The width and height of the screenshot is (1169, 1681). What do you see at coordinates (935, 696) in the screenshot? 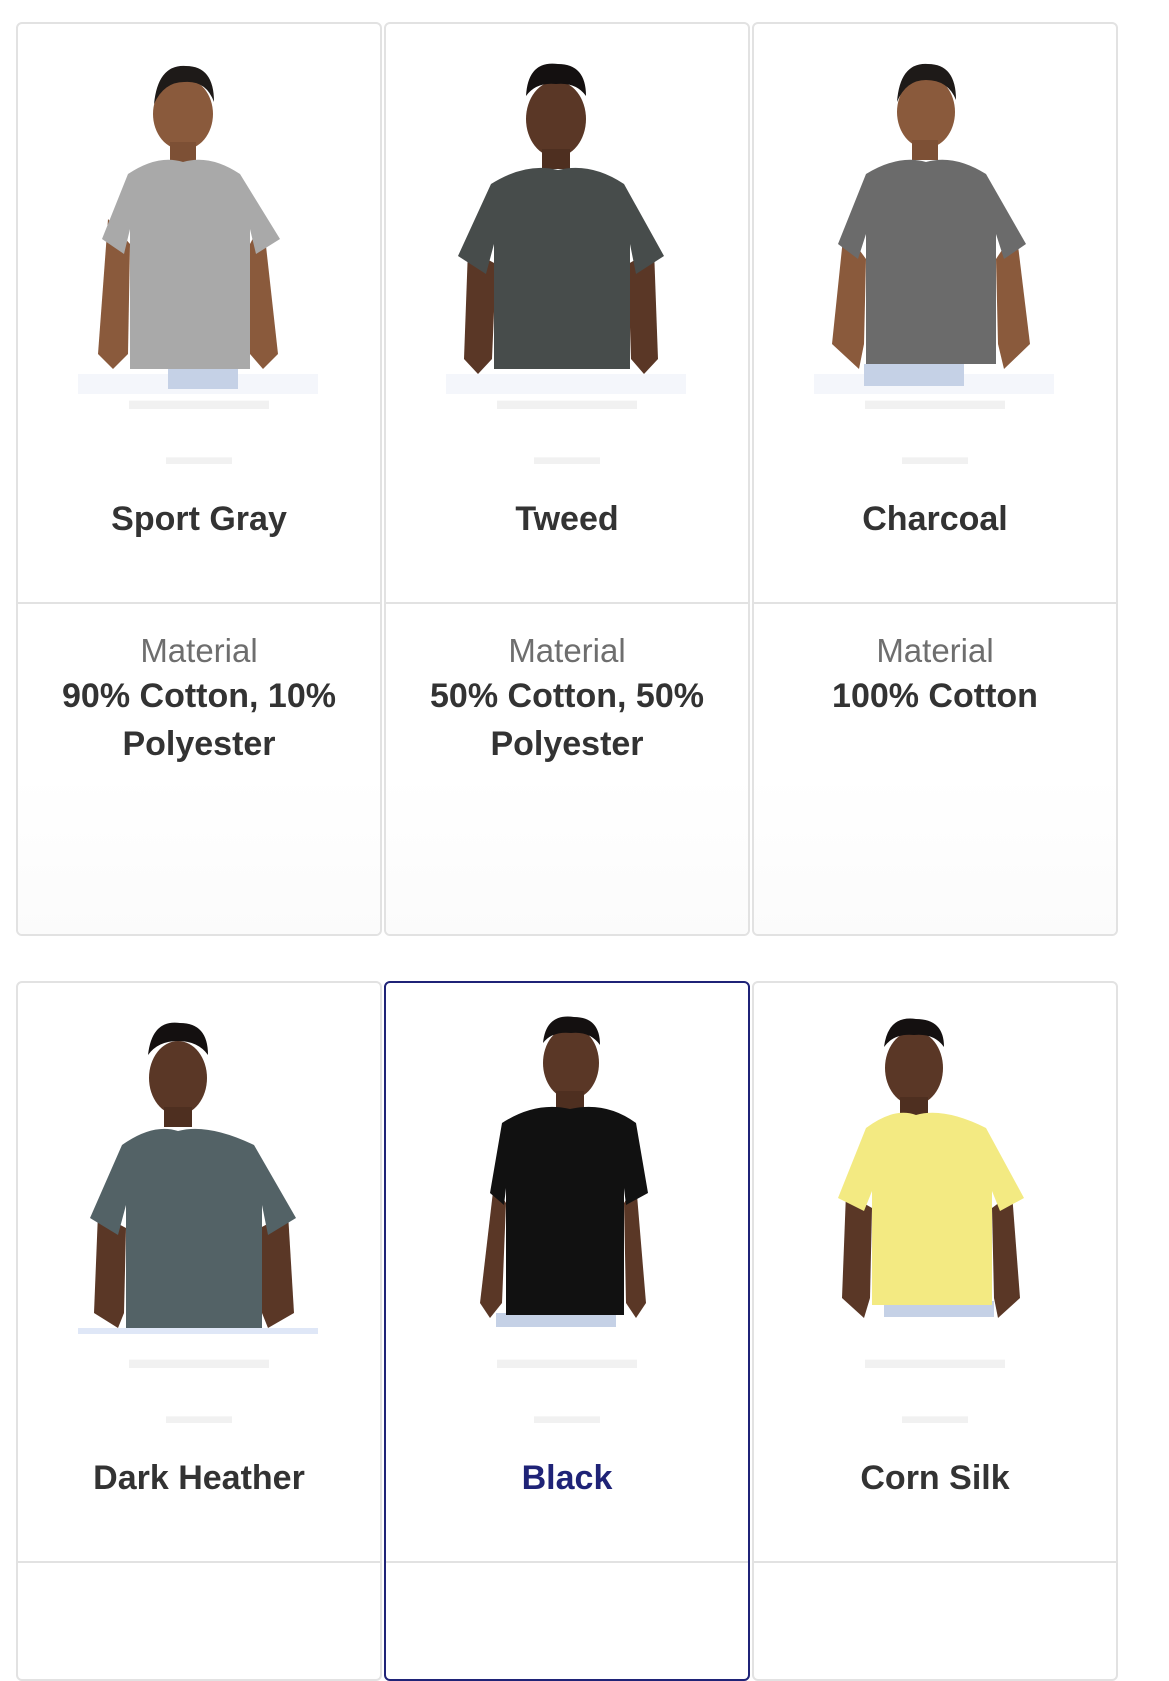
I see `material-value: 100% Cotton` at bounding box center [935, 696].